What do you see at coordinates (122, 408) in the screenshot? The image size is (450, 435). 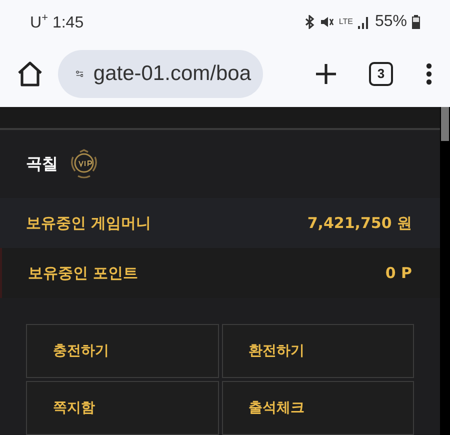 I see `action-button: 쪽지함` at bounding box center [122, 408].